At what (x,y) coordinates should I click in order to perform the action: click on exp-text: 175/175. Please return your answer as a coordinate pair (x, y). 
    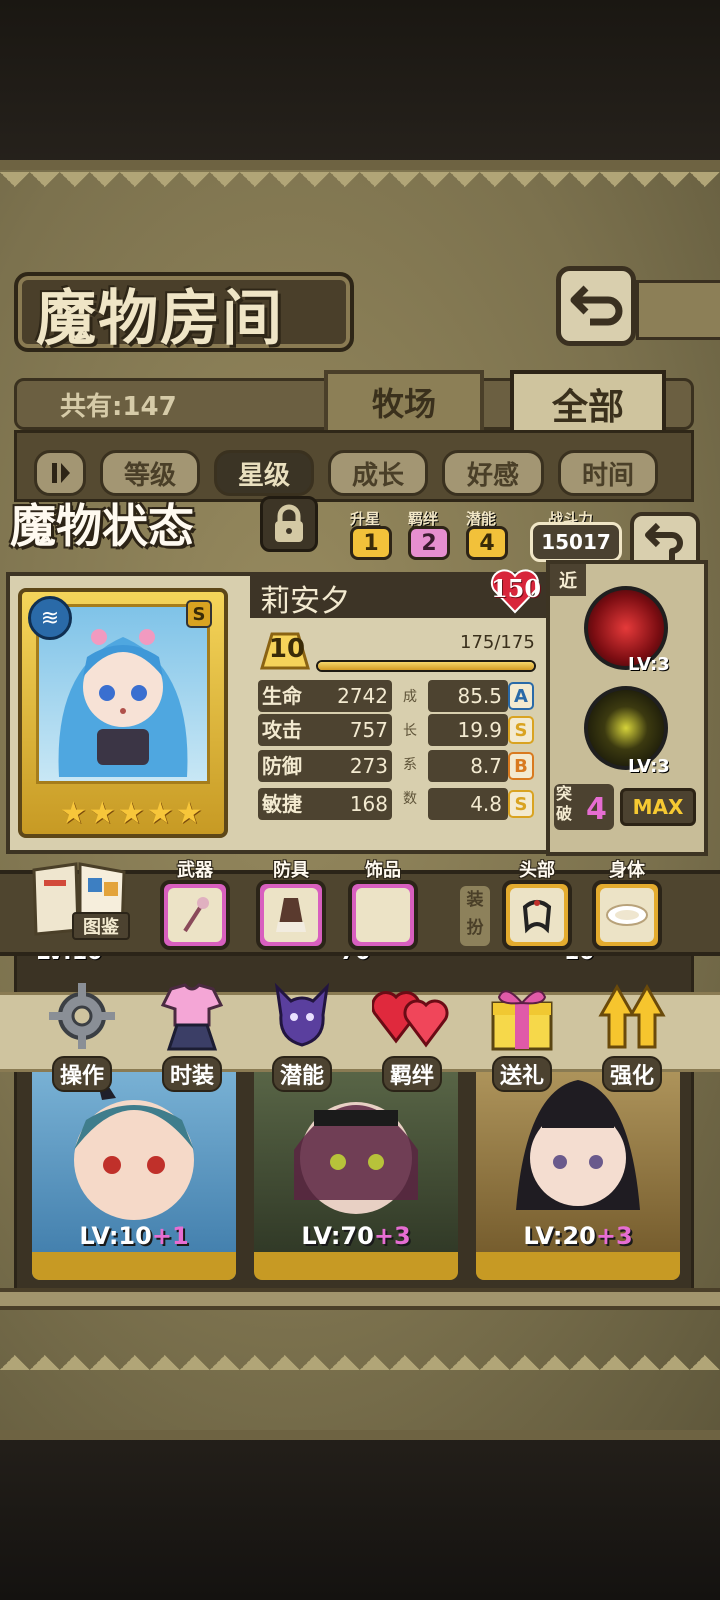
    Looking at the image, I should click on (497, 642).